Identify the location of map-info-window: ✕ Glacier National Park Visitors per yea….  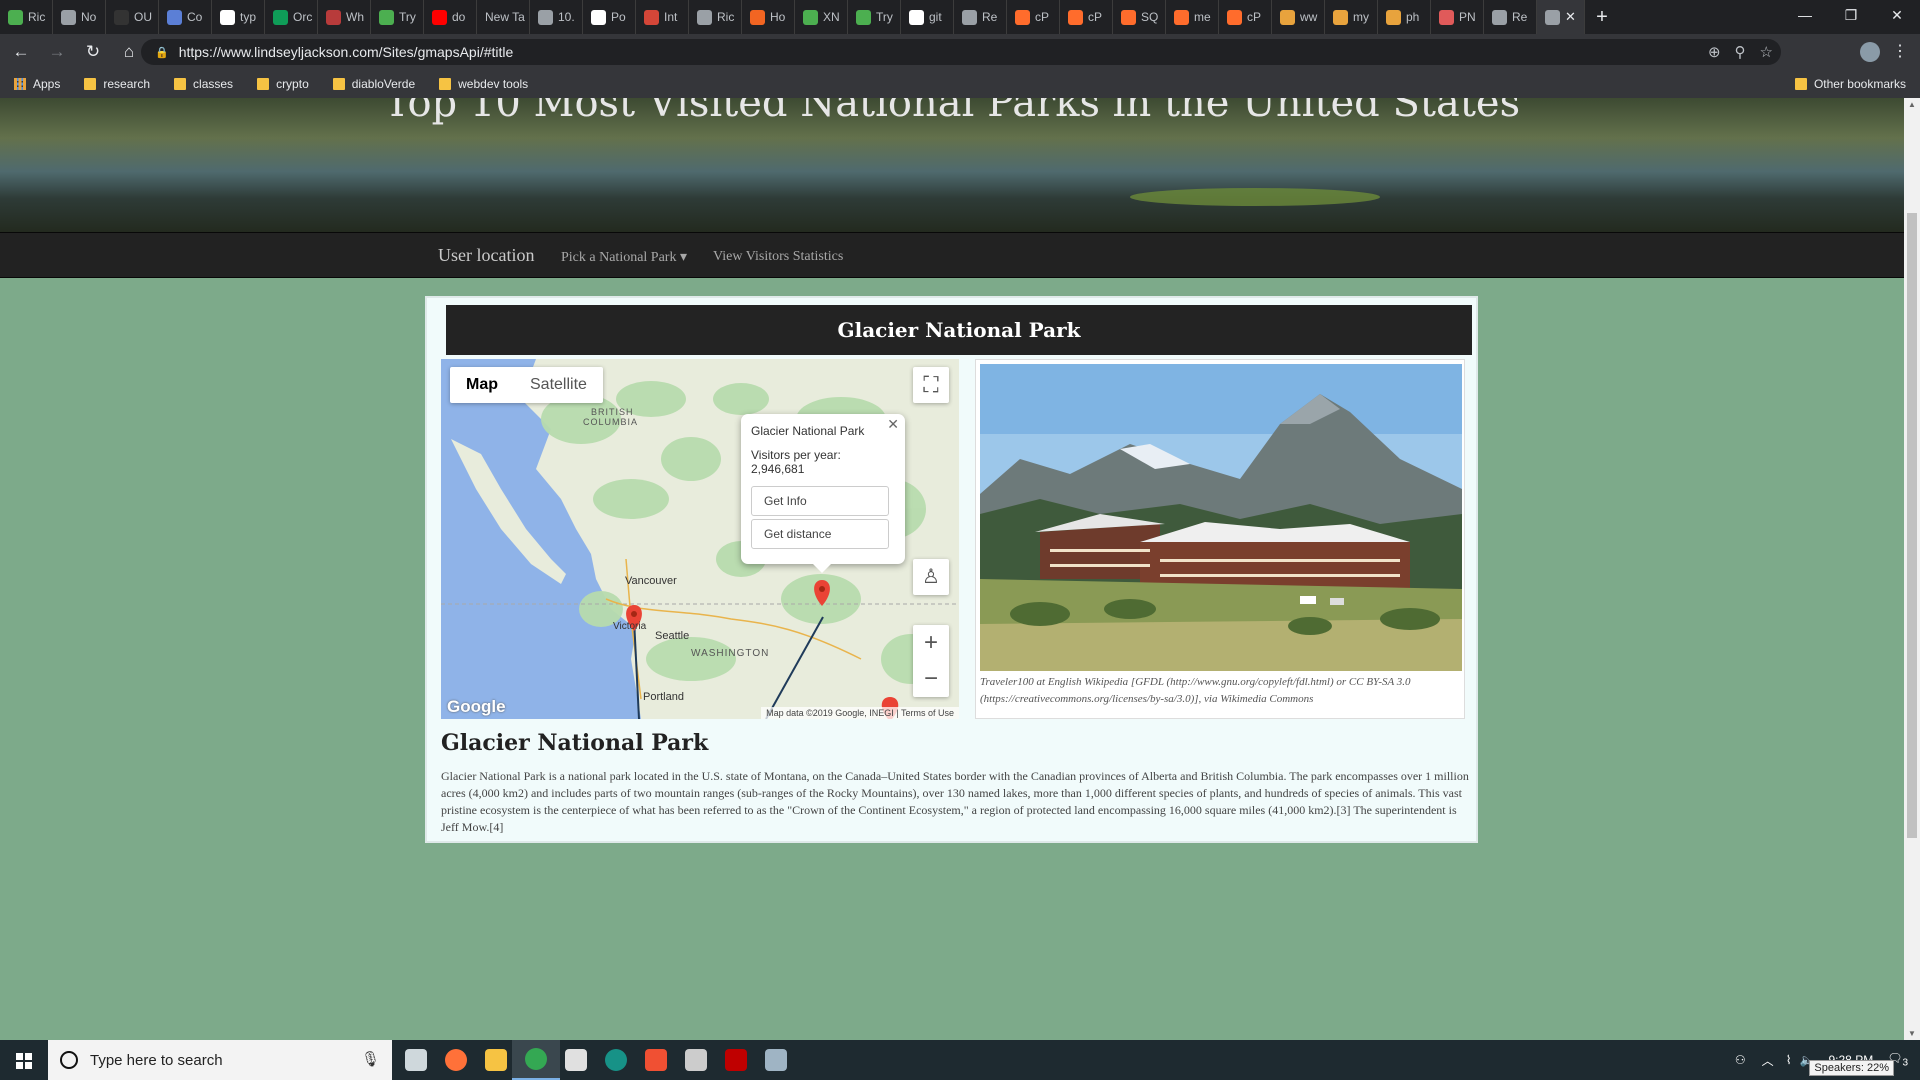
(823, 493).